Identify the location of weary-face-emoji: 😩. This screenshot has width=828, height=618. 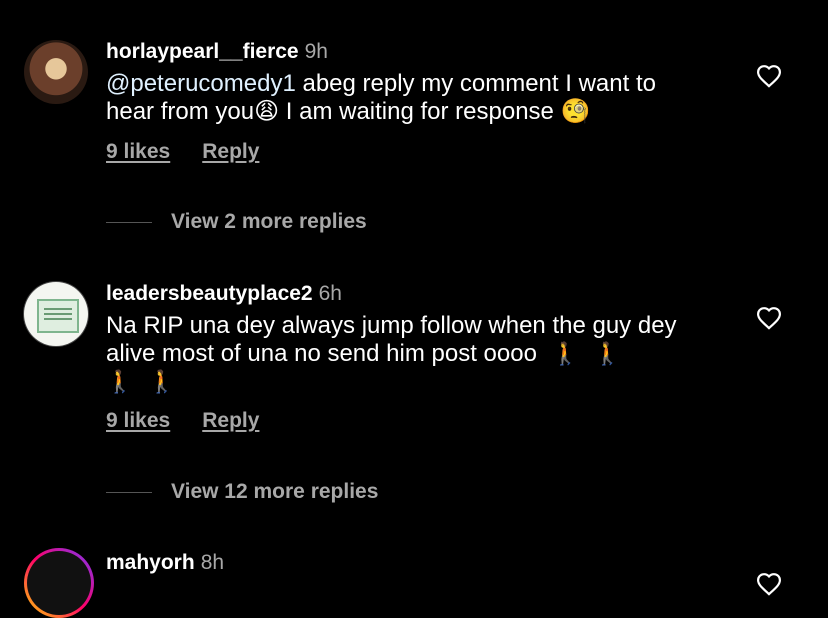
(267, 111).